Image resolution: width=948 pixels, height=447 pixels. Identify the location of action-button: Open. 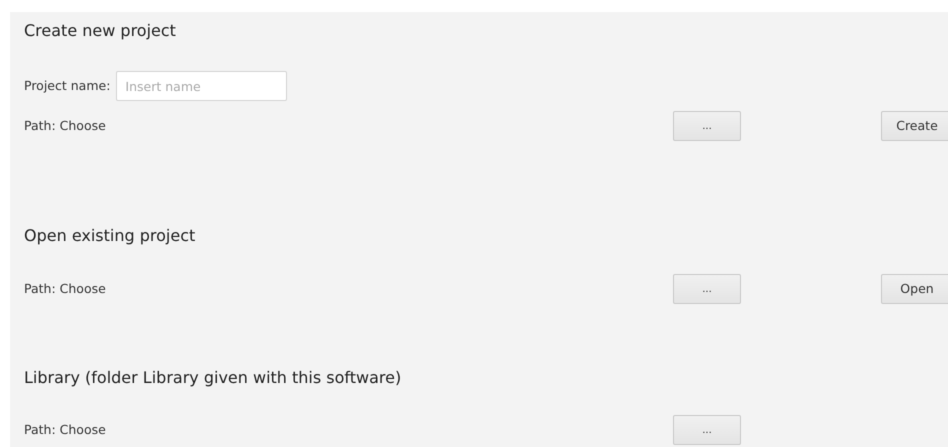
(914, 289).